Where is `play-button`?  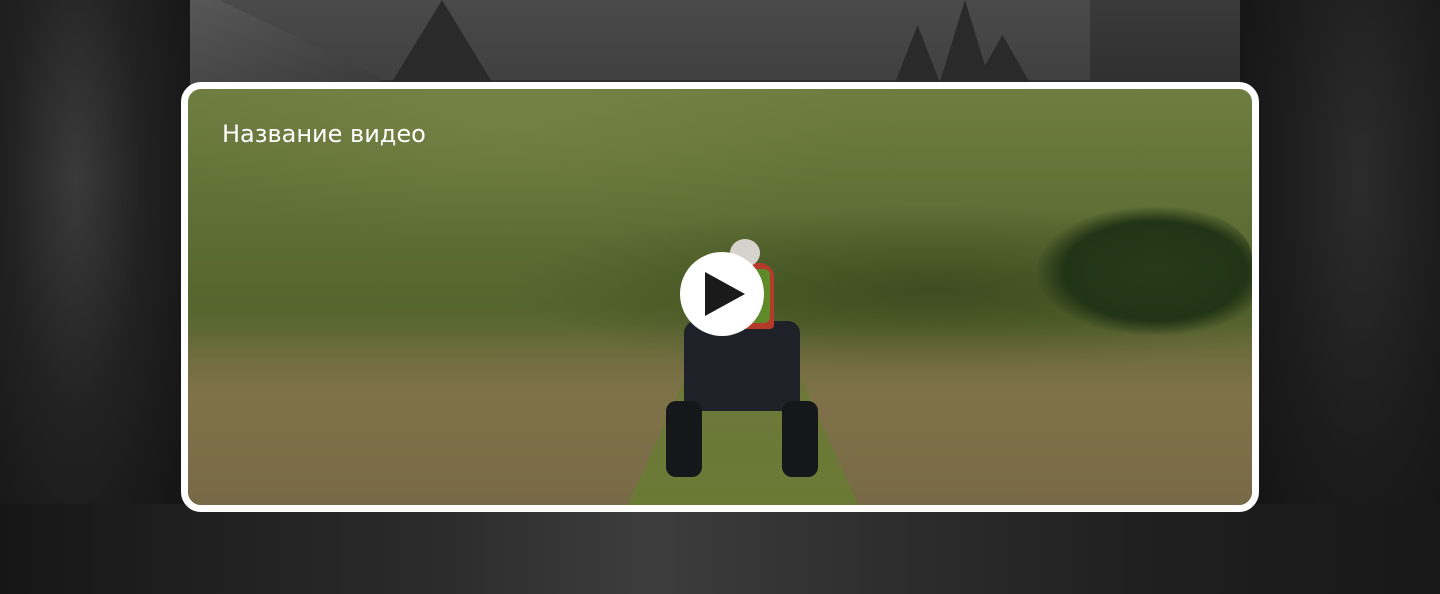 play-button is located at coordinates (722, 294).